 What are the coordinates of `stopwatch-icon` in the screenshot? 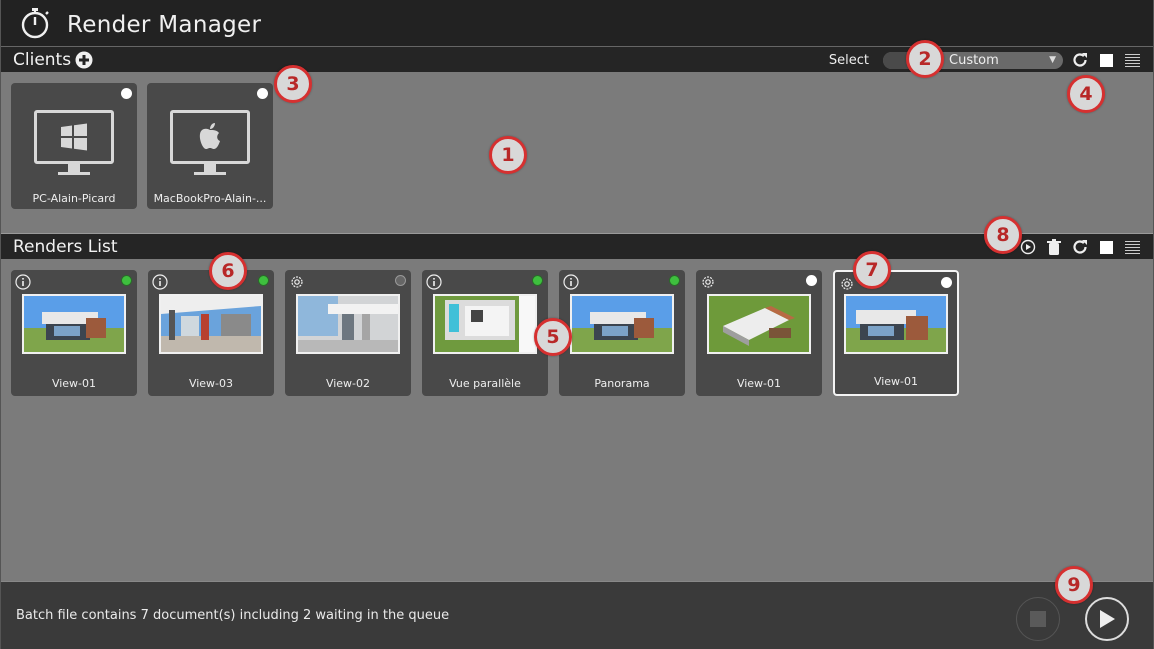 It's located at (35, 23).